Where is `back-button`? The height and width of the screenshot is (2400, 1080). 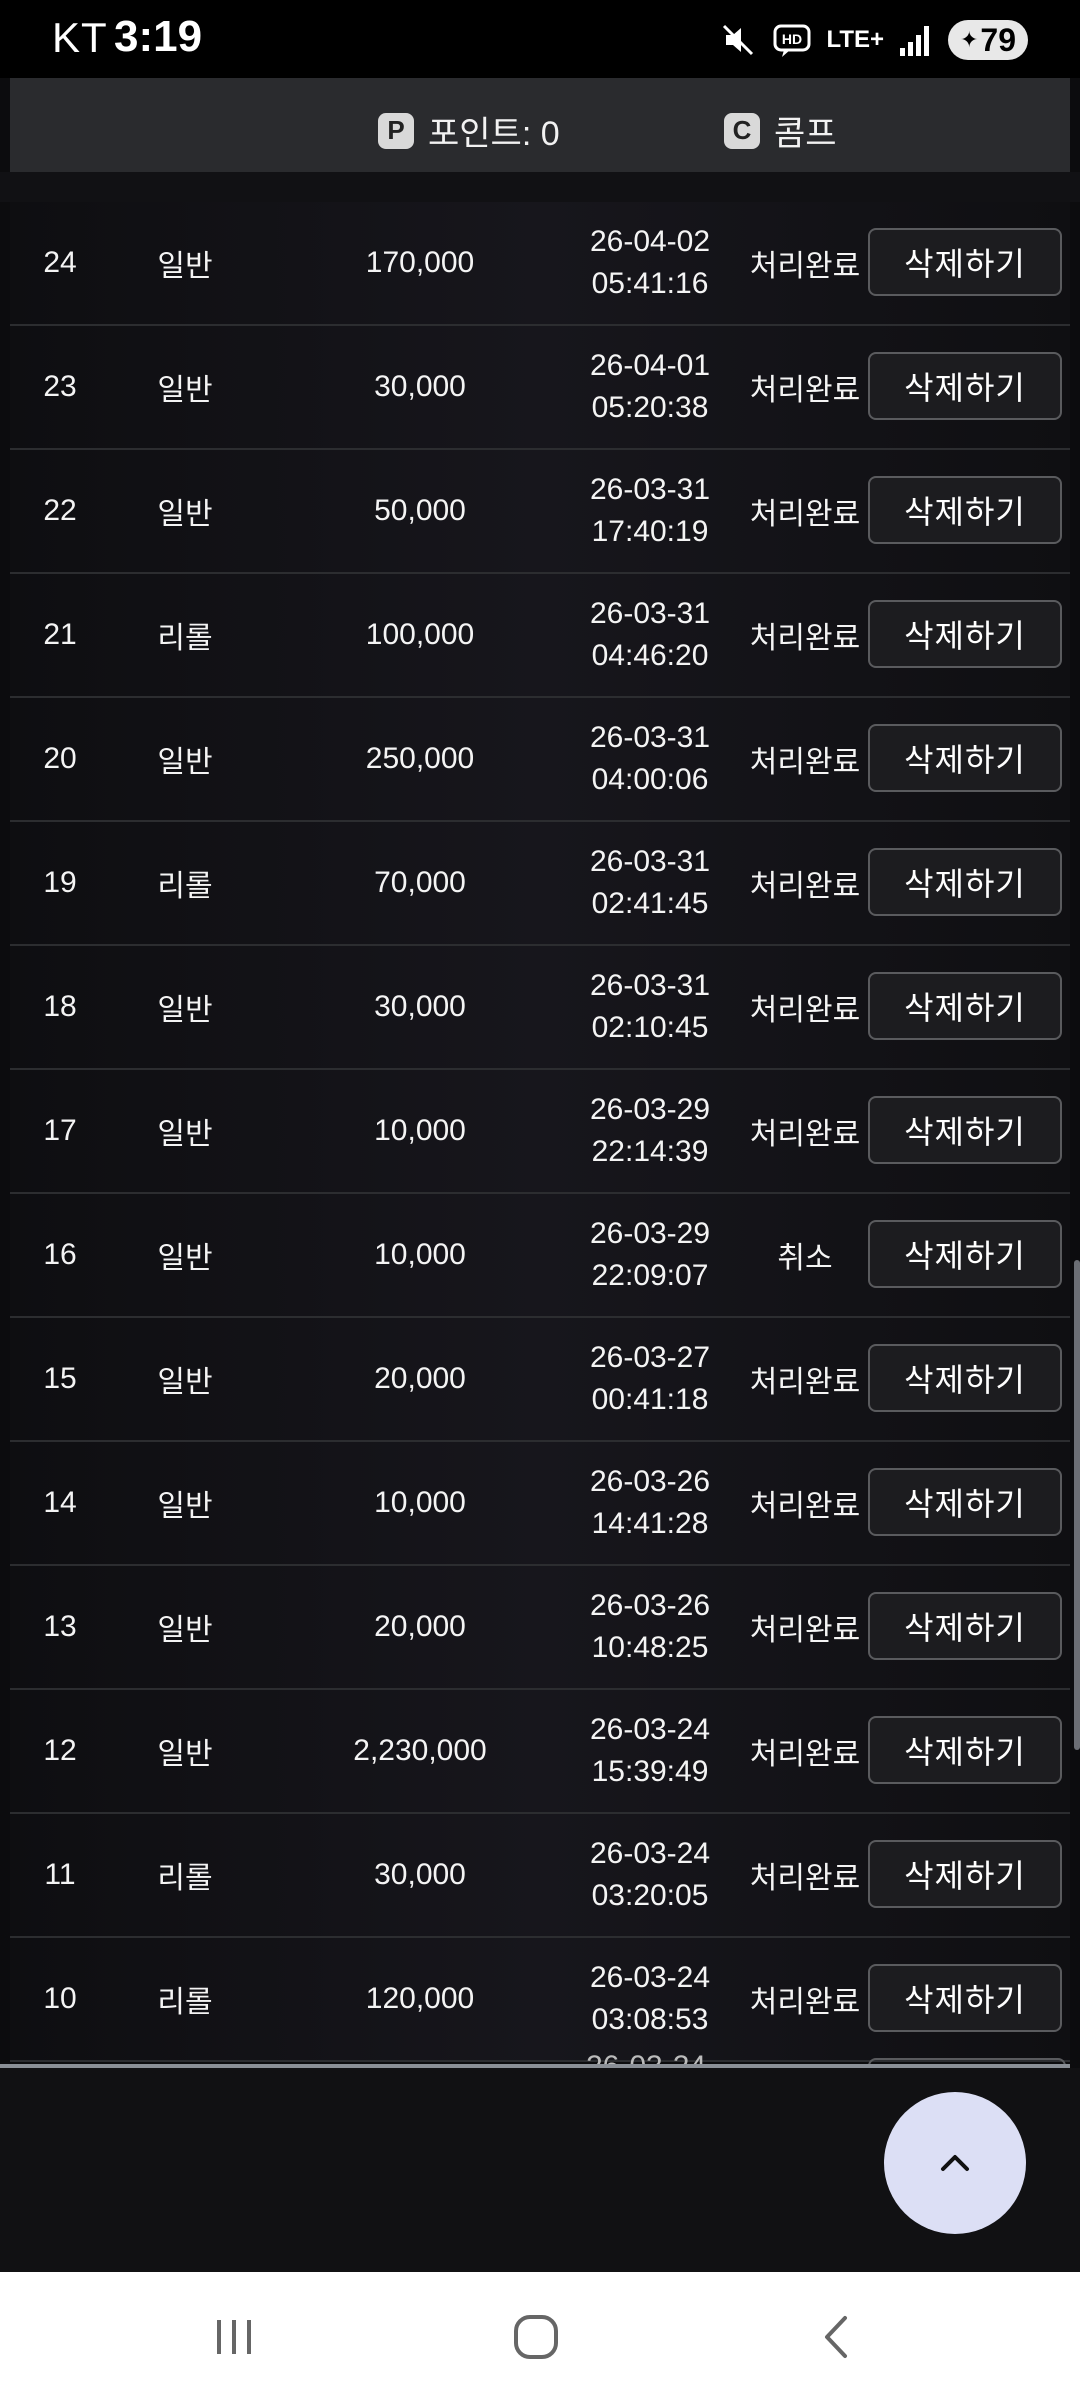
back-button is located at coordinates (838, 2337).